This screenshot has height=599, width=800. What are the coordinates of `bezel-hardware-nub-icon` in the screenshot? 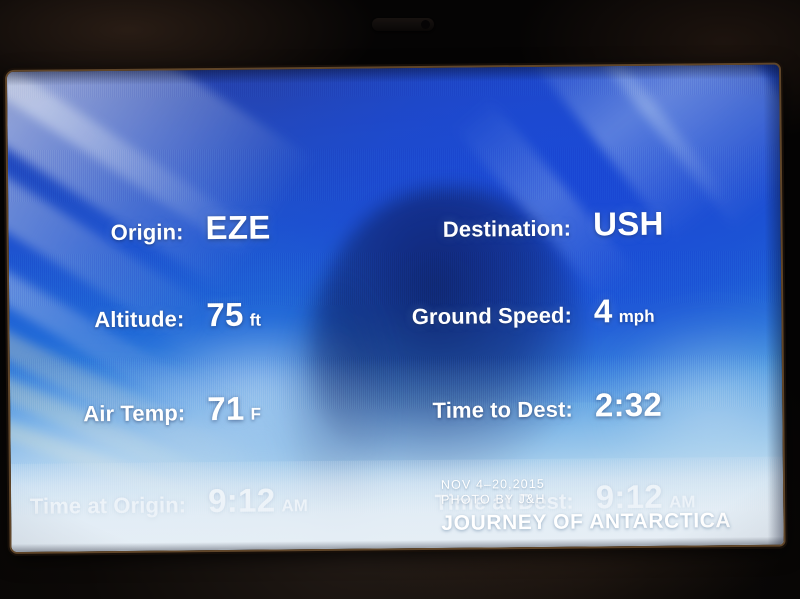 It's located at (403, 24).